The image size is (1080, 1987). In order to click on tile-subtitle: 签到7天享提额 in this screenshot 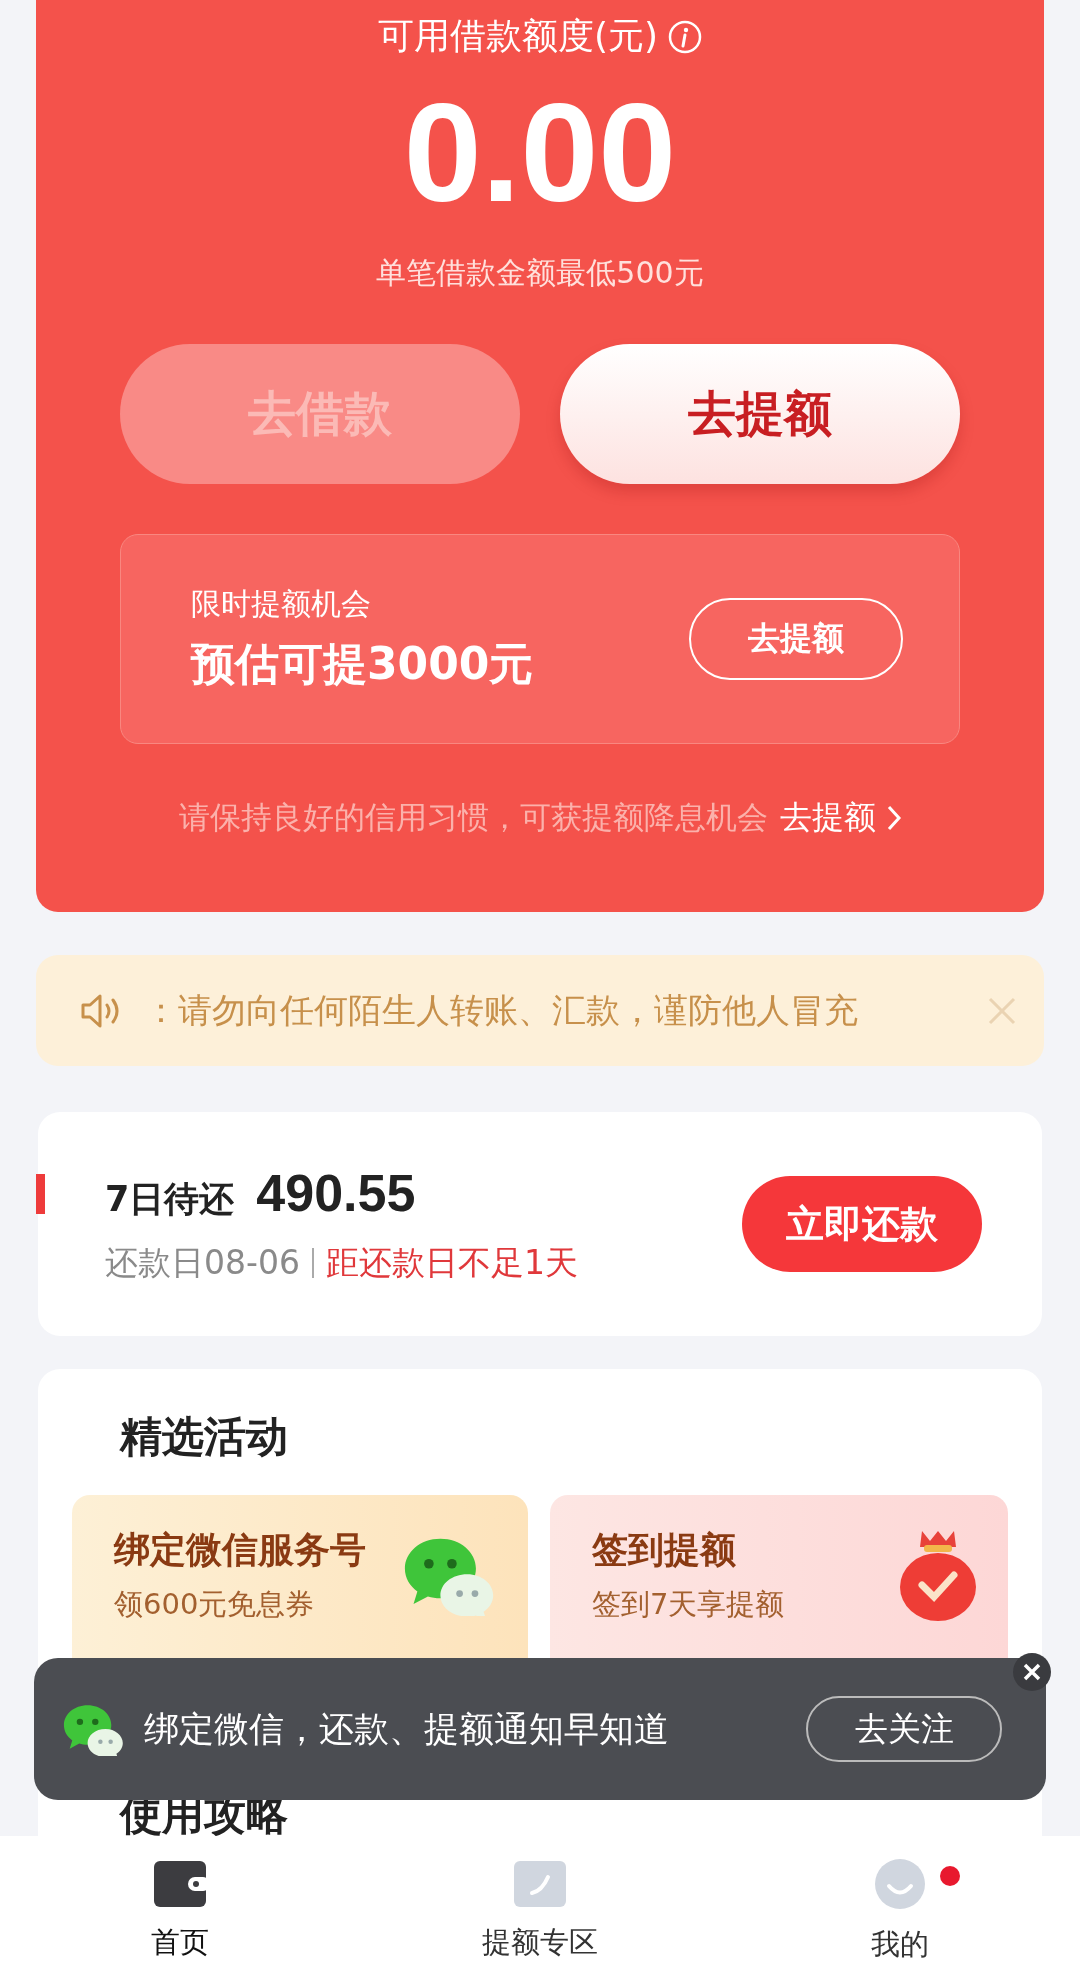, I will do `click(688, 1604)`.